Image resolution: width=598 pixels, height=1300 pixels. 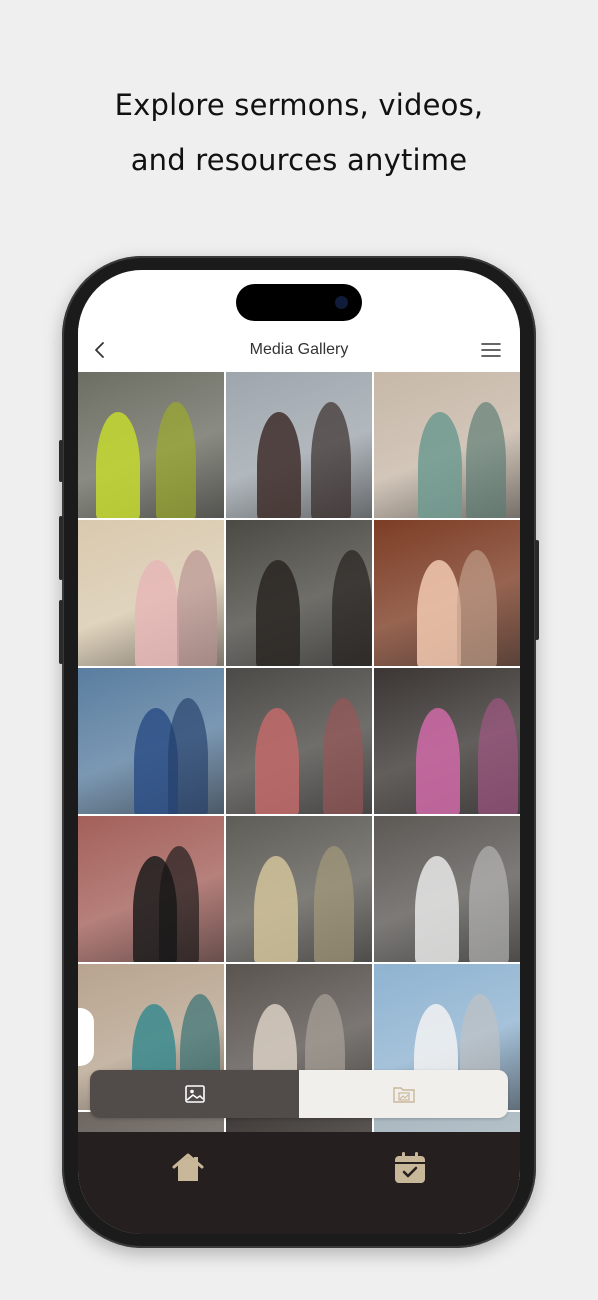 I want to click on photo-tile-preacher-with-mic, so click(x=447, y=889).